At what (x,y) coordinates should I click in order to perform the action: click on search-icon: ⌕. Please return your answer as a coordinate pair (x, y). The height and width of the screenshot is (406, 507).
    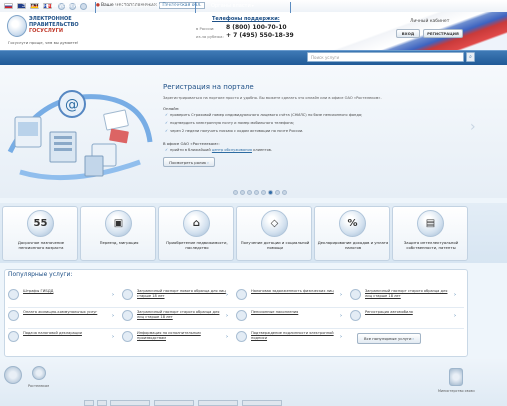
    Looking at the image, I should click on (470, 57).